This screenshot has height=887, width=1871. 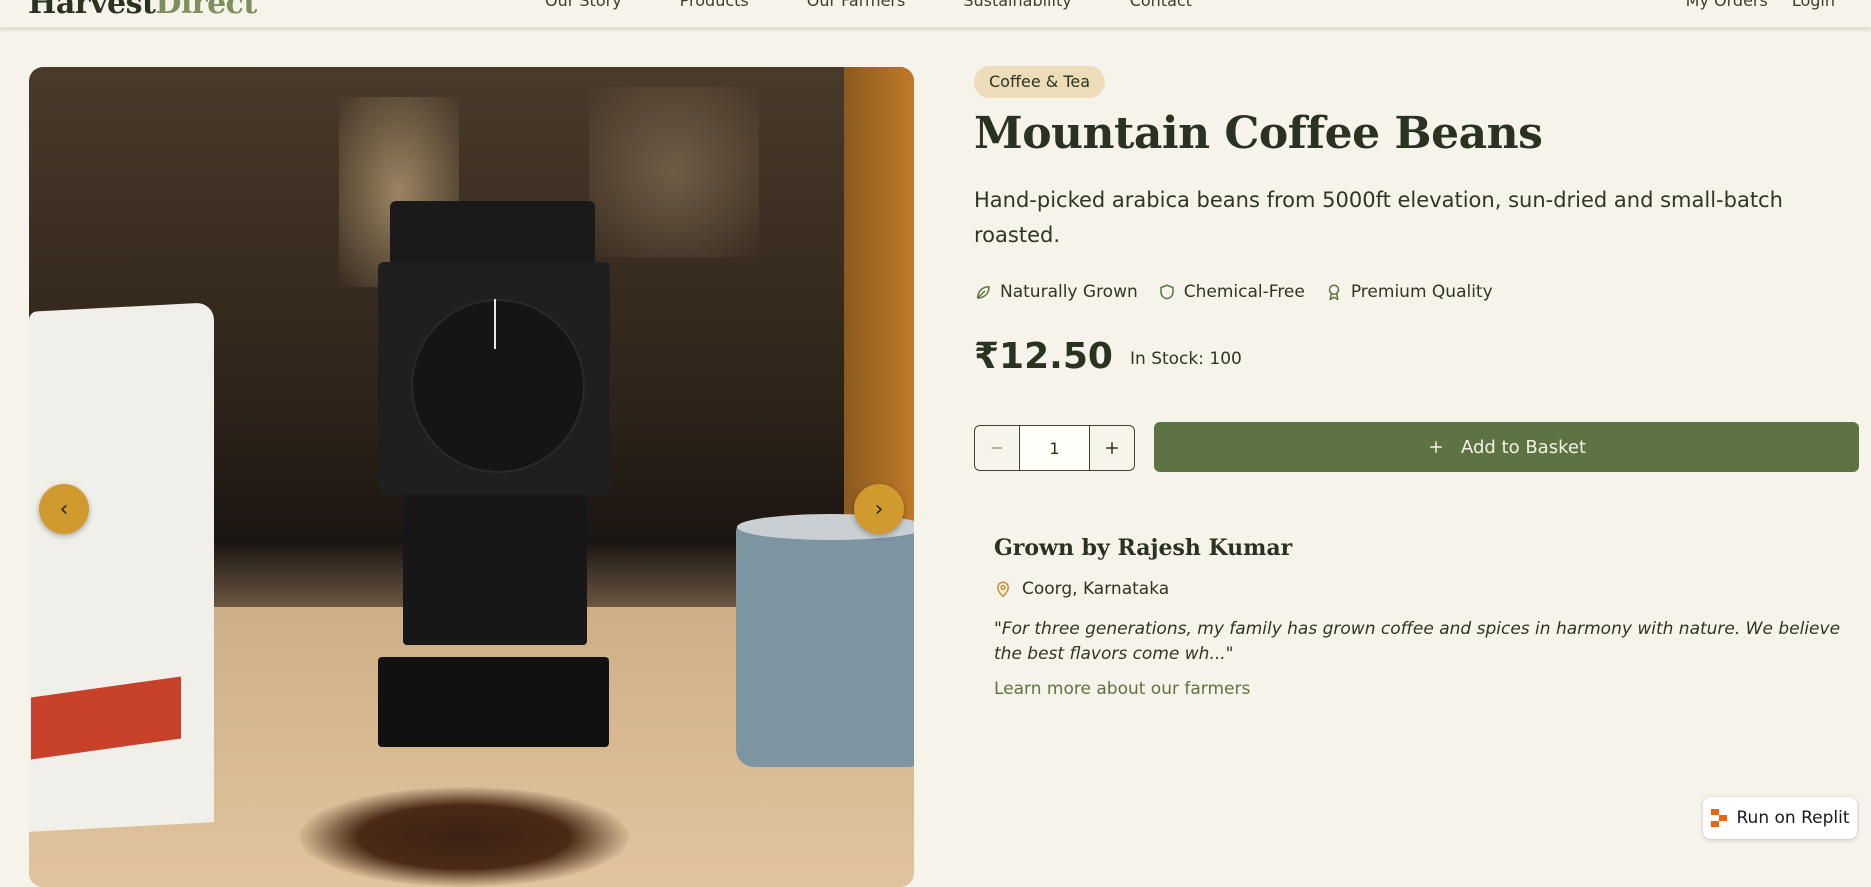 I want to click on product-title: Mountain Coffee Beans, so click(x=1258, y=133).